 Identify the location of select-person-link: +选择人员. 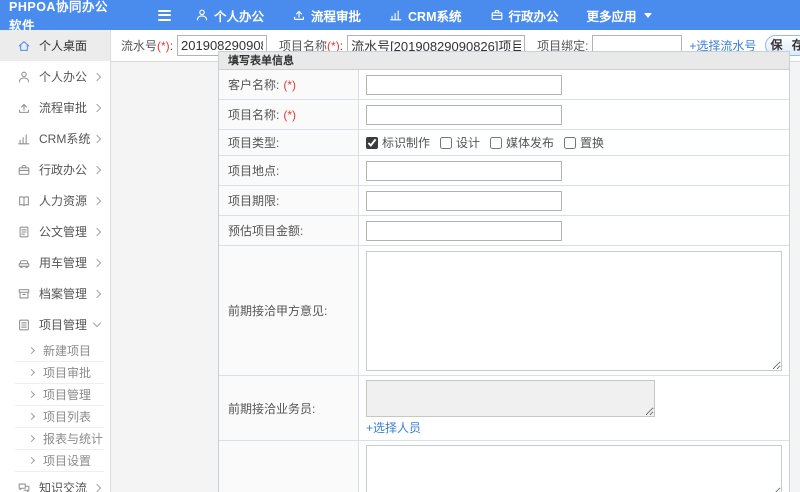
(393, 427).